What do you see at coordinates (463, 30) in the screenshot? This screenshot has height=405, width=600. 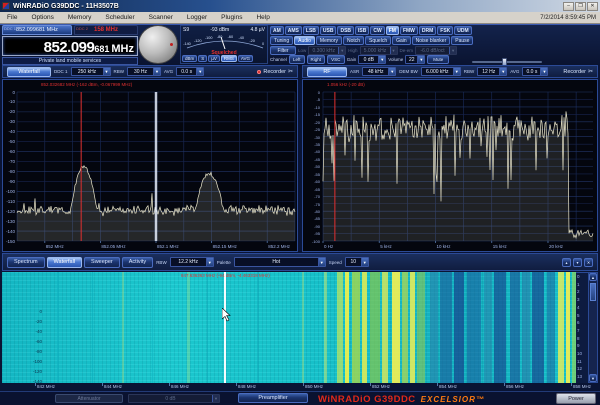 I see `mode-button-udm: UDM` at bounding box center [463, 30].